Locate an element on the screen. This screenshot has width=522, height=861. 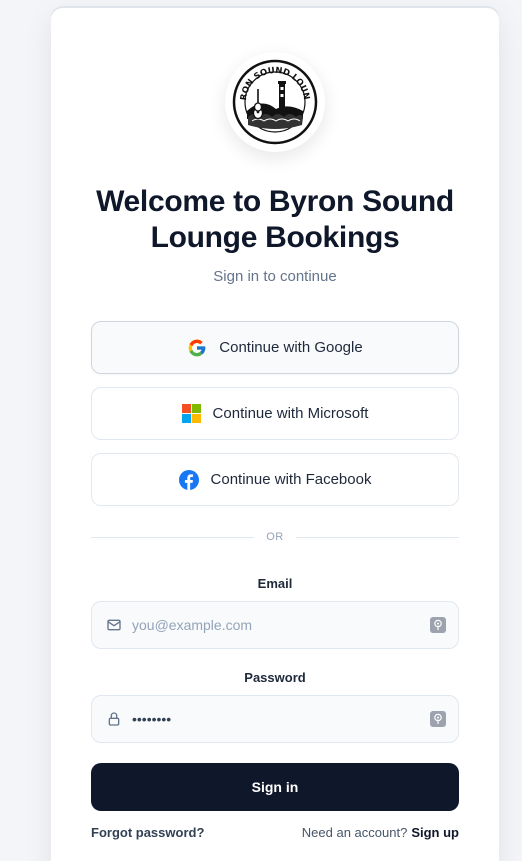
email-input is located at coordinates (281, 625).